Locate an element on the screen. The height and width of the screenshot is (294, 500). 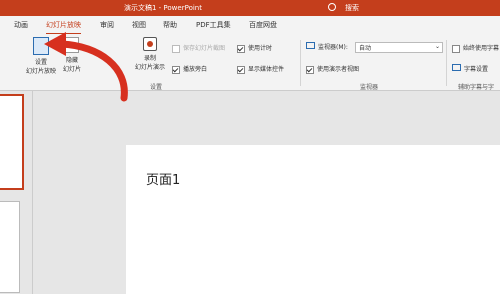
slide-text: 页面1 is located at coordinates (163, 178).